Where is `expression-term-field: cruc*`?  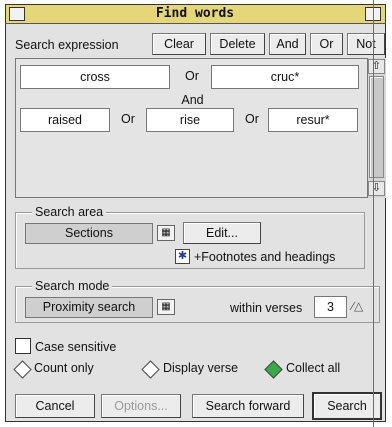
expression-term-field: cruc* is located at coordinates (285, 77).